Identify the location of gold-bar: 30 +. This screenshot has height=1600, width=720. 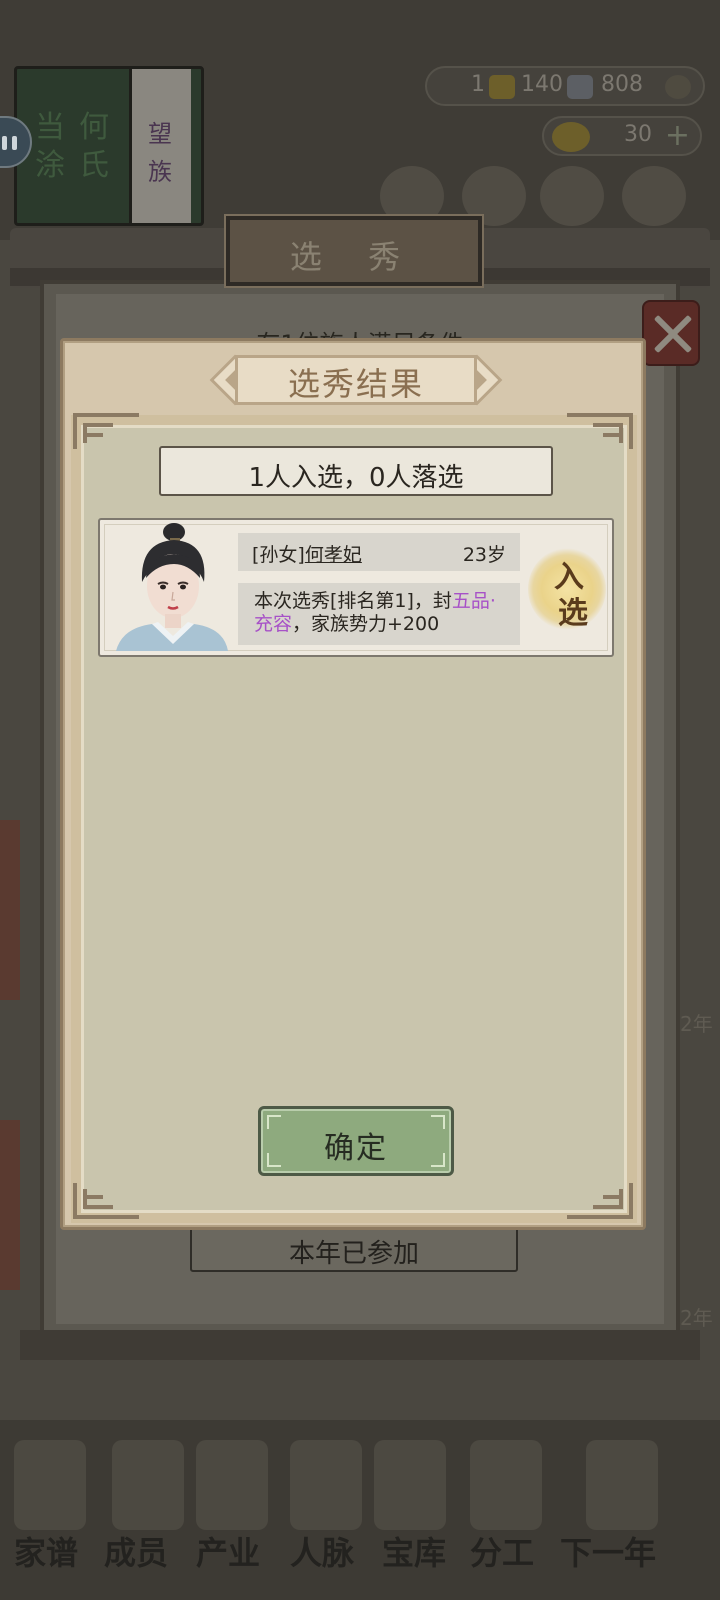
(622, 136).